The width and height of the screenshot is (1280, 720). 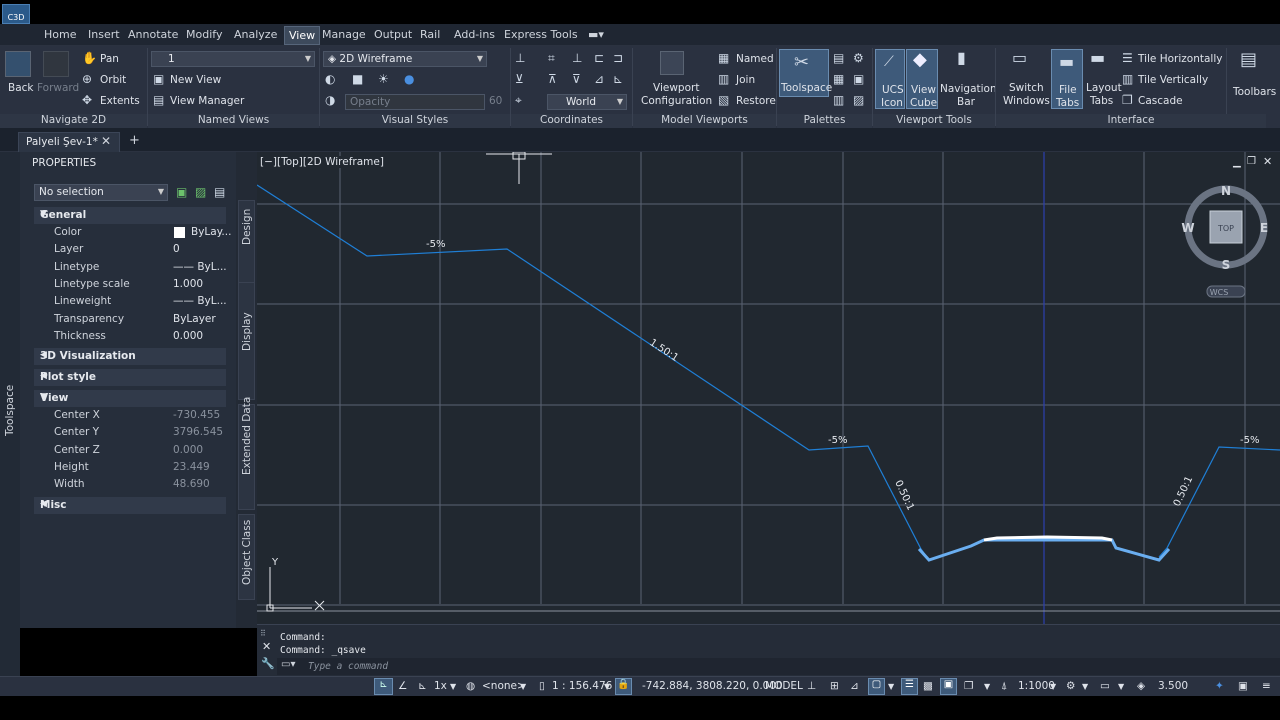 I want to click on ortho-icon: ⊾, so click(x=422, y=686).